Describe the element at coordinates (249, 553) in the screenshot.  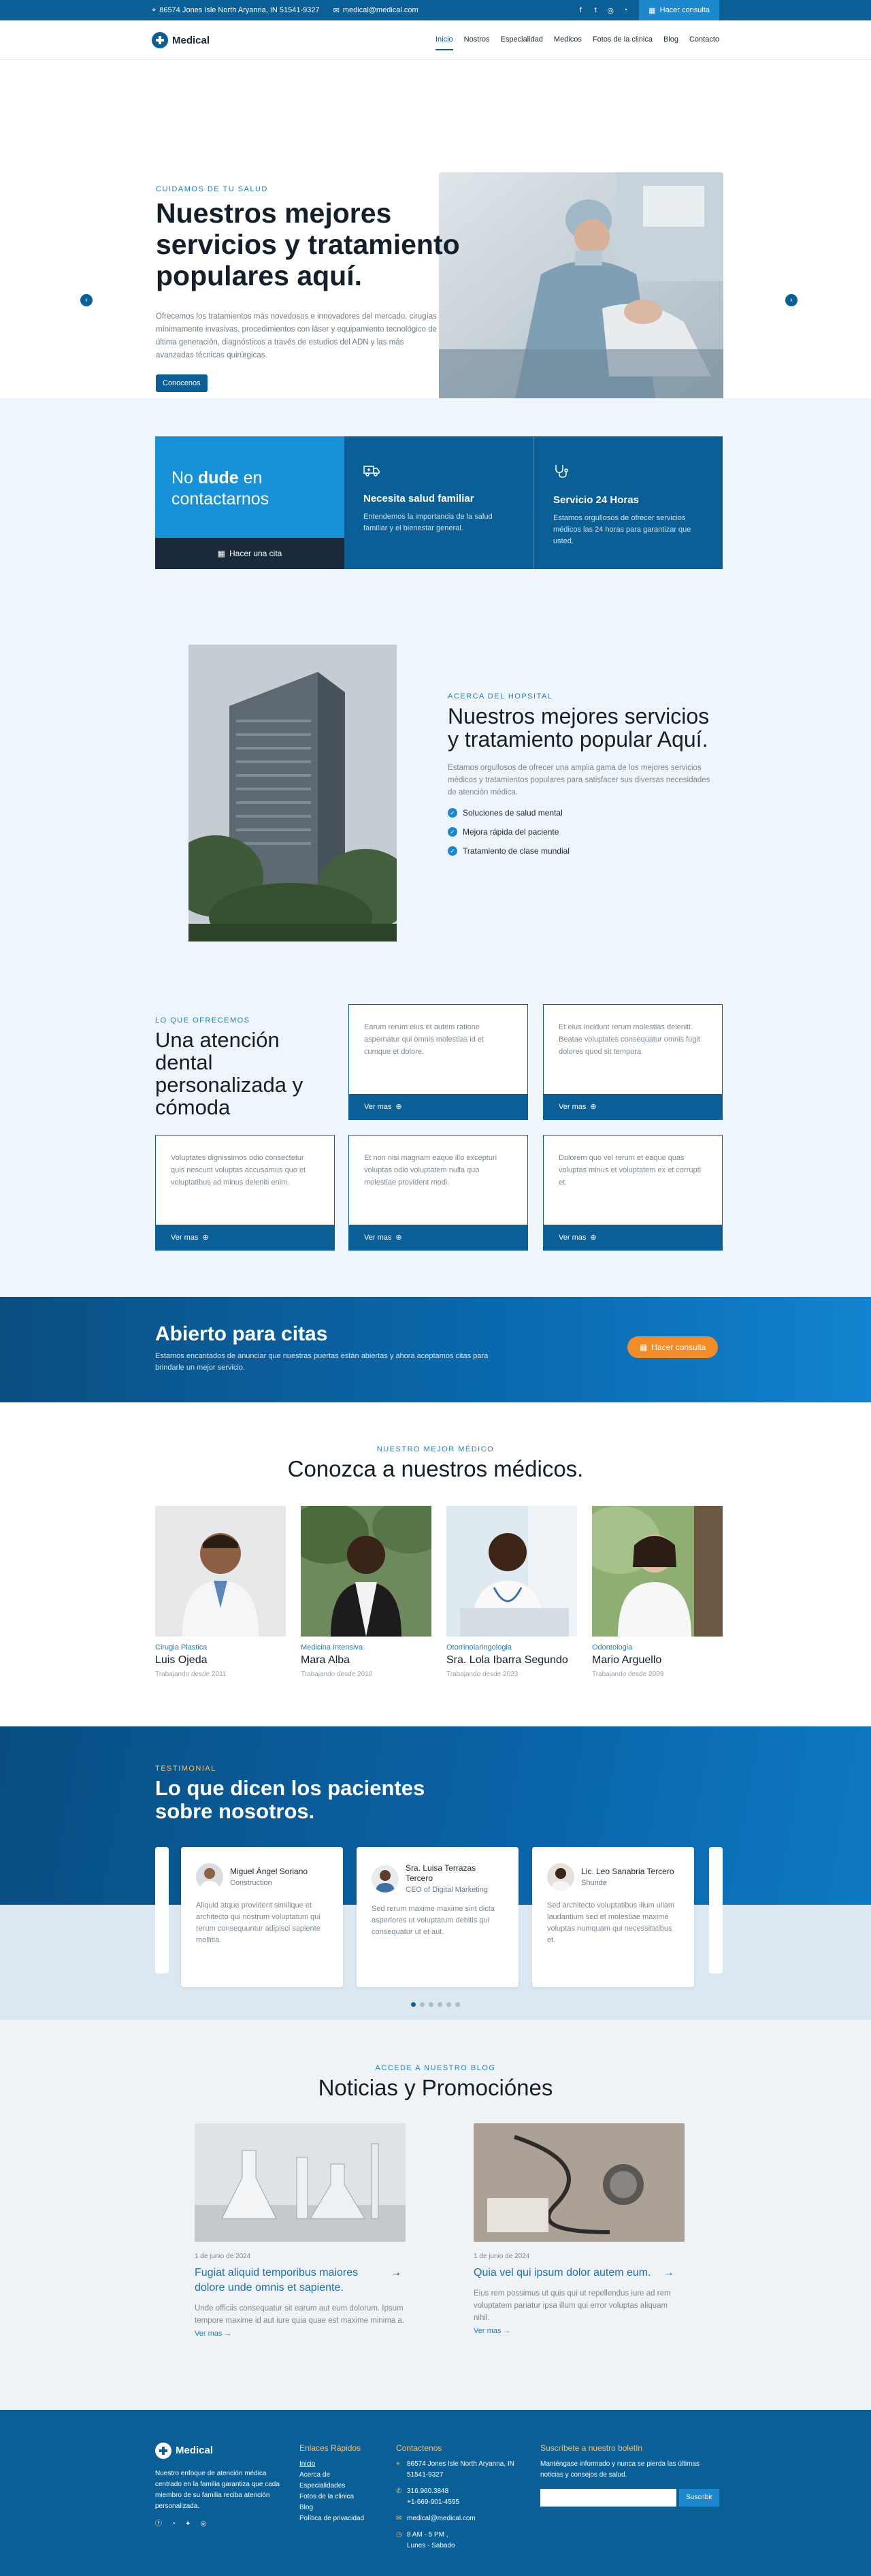
I see `appointment-button: ▦ Hacer una cita` at that location.